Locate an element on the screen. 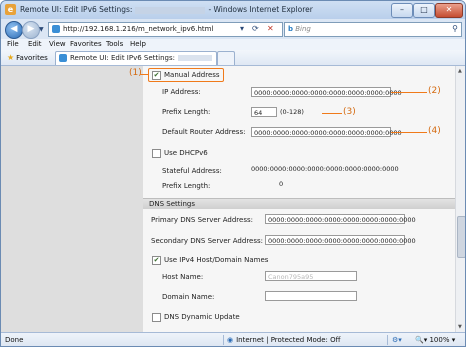 This screenshot has height=347, width=466. new-tab-button is located at coordinates (226, 58).